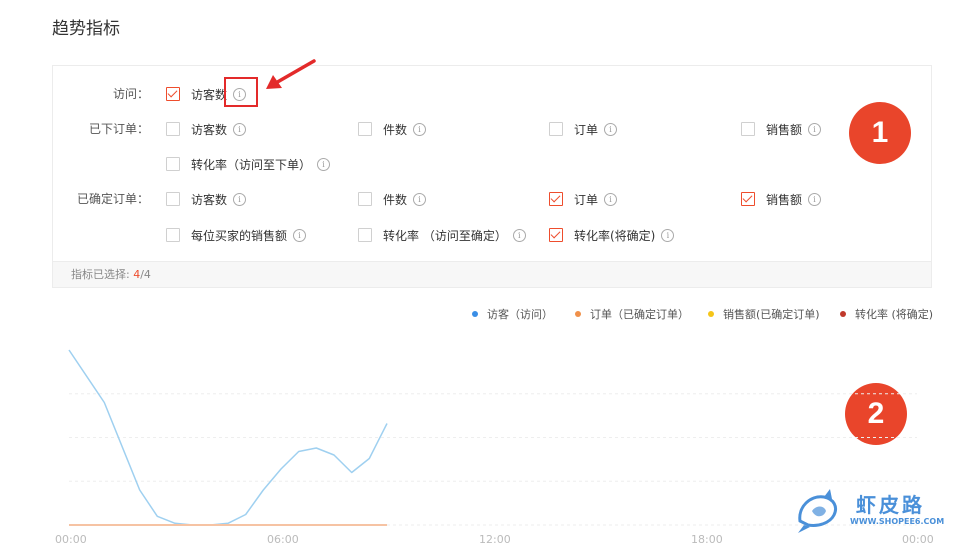 Image resolution: width=955 pixels, height=552 pixels. I want to click on legend-item-sales: 销售额(已确定订单), so click(764, 314).